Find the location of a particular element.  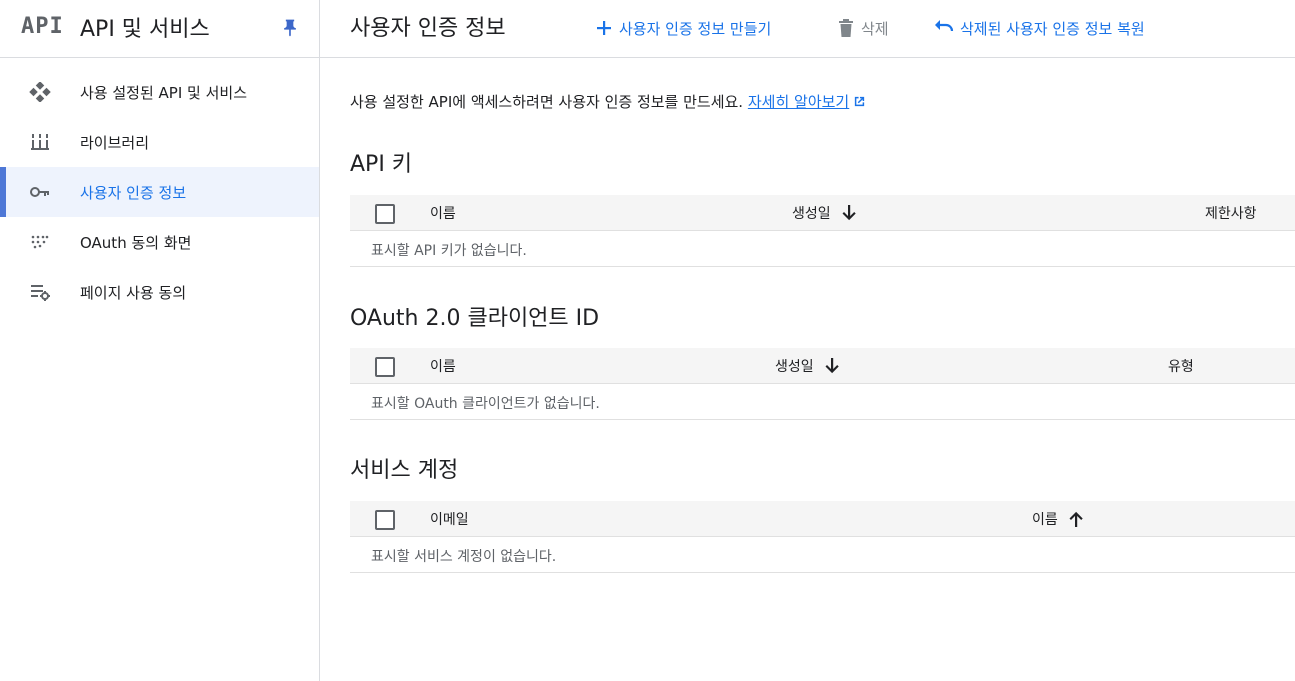

external-link-icon is located at coordinates (859, 103).